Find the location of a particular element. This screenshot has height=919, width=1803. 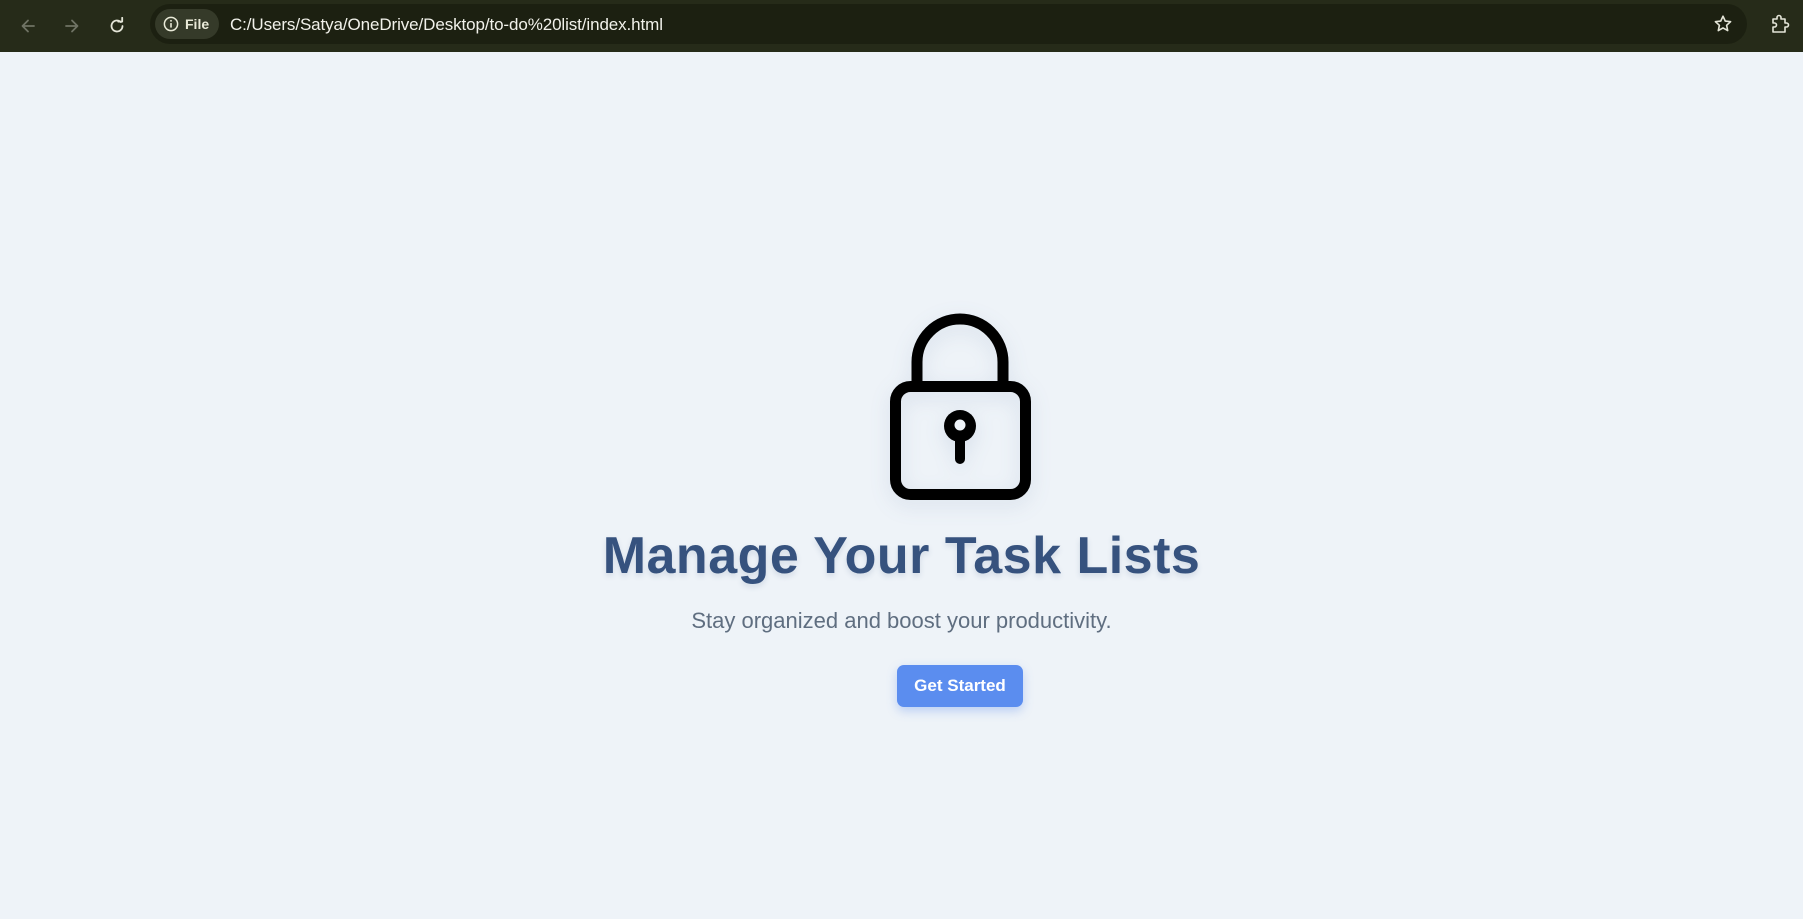

back-button is located at coordinates (28, 26).